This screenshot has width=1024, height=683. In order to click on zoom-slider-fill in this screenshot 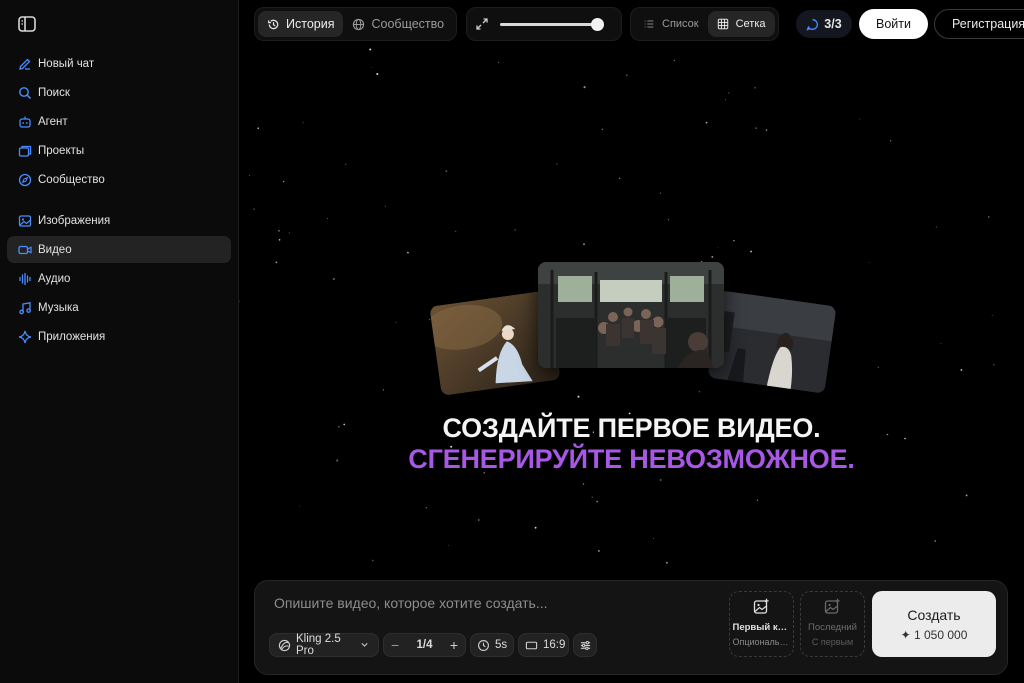, I will do `click(549, 24)`.